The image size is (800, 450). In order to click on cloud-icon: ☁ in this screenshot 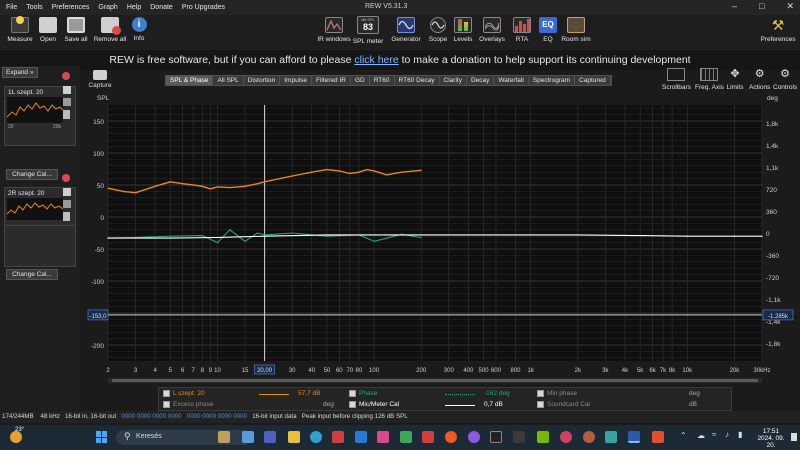, I will do `click(701, 435)`.